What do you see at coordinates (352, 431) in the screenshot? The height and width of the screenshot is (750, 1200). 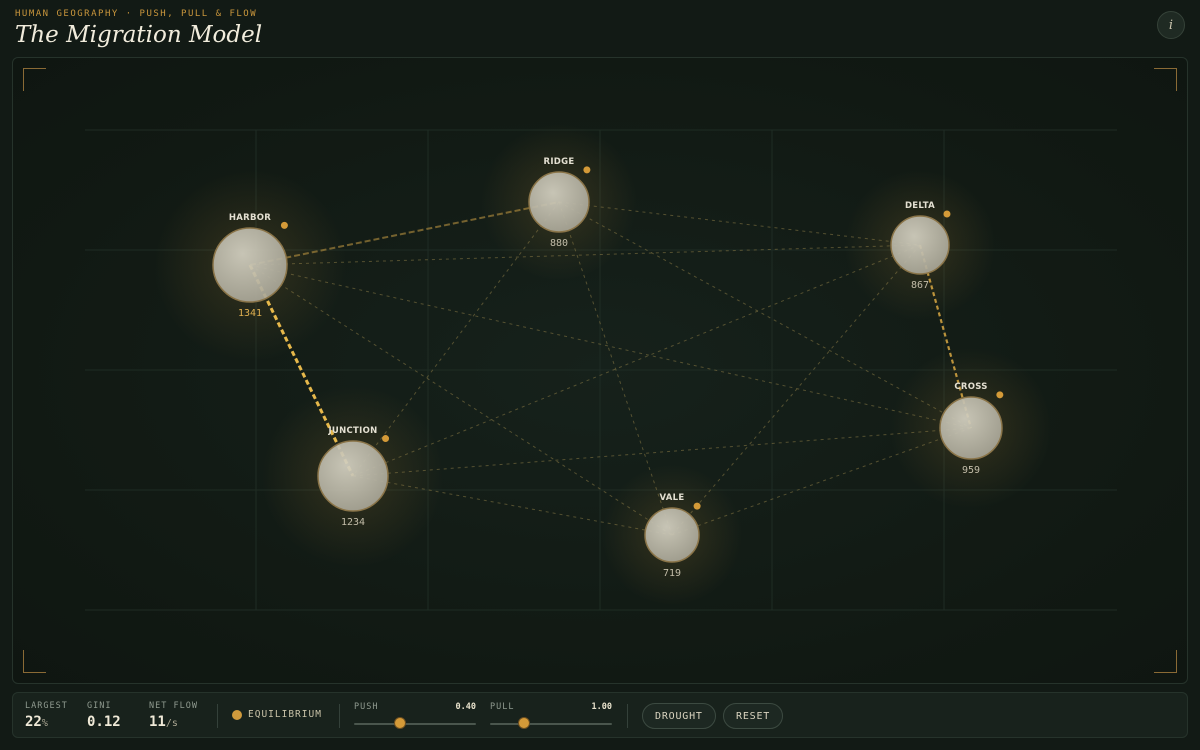 I see `city-name: JUNCTION` at bounding box center [352, 431].